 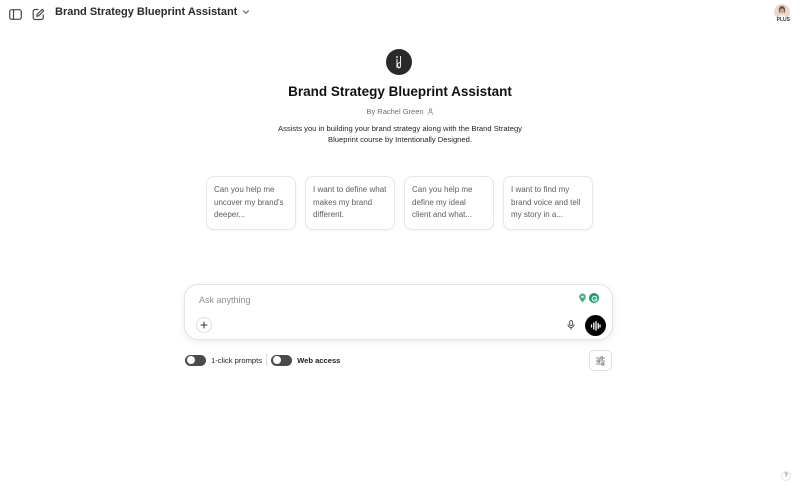 What do you see at coordinates (195, 360) in the screenshot?
I see `one-click-prompts-toggle` at bounding box center [195, 360].